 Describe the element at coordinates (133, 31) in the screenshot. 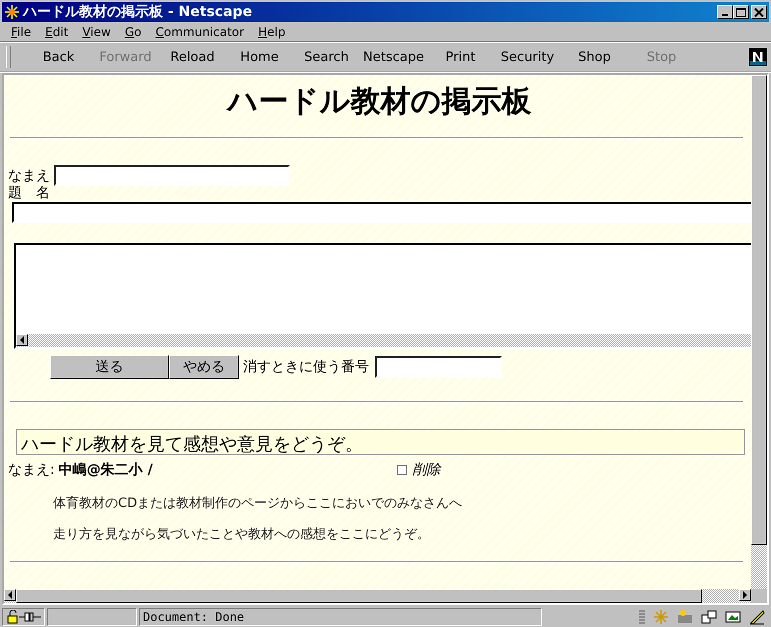

I see `menu-item: Go` at that location.